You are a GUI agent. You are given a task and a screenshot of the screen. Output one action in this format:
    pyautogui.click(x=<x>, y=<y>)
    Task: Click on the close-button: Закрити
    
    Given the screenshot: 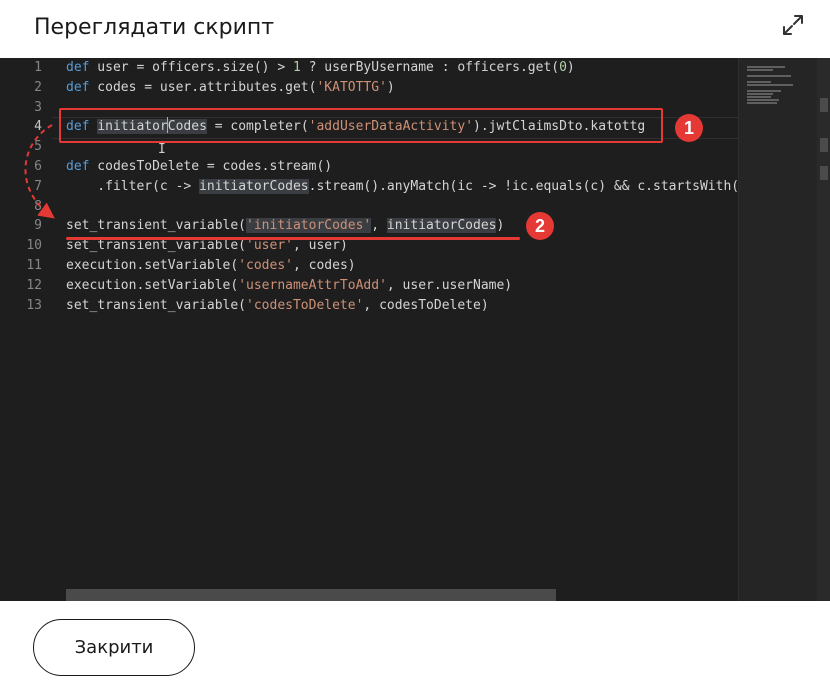 What is the action you would take?
    pyautogui.click(x=114, y=647)
    